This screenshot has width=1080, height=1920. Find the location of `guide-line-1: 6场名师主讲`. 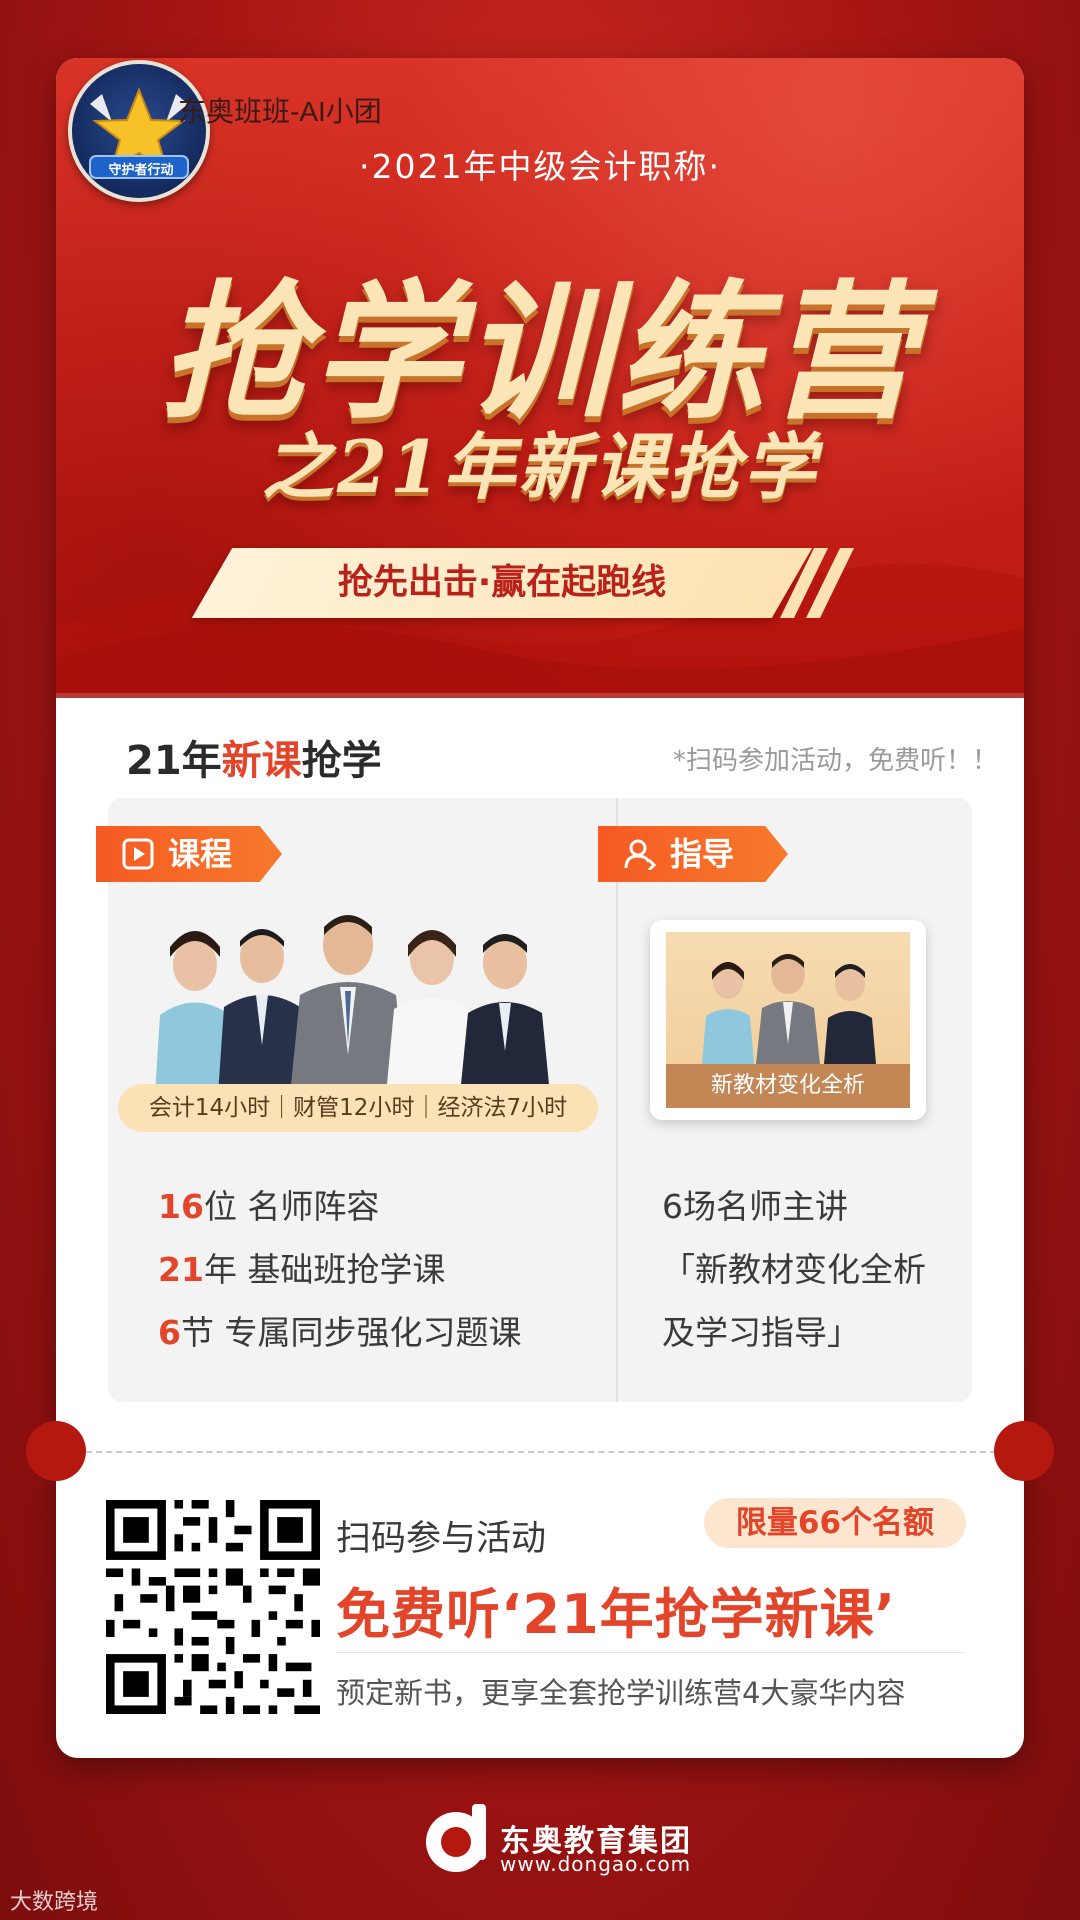

guide-line-1: 6场名师主讲 is located at coordinates (755, 1206).